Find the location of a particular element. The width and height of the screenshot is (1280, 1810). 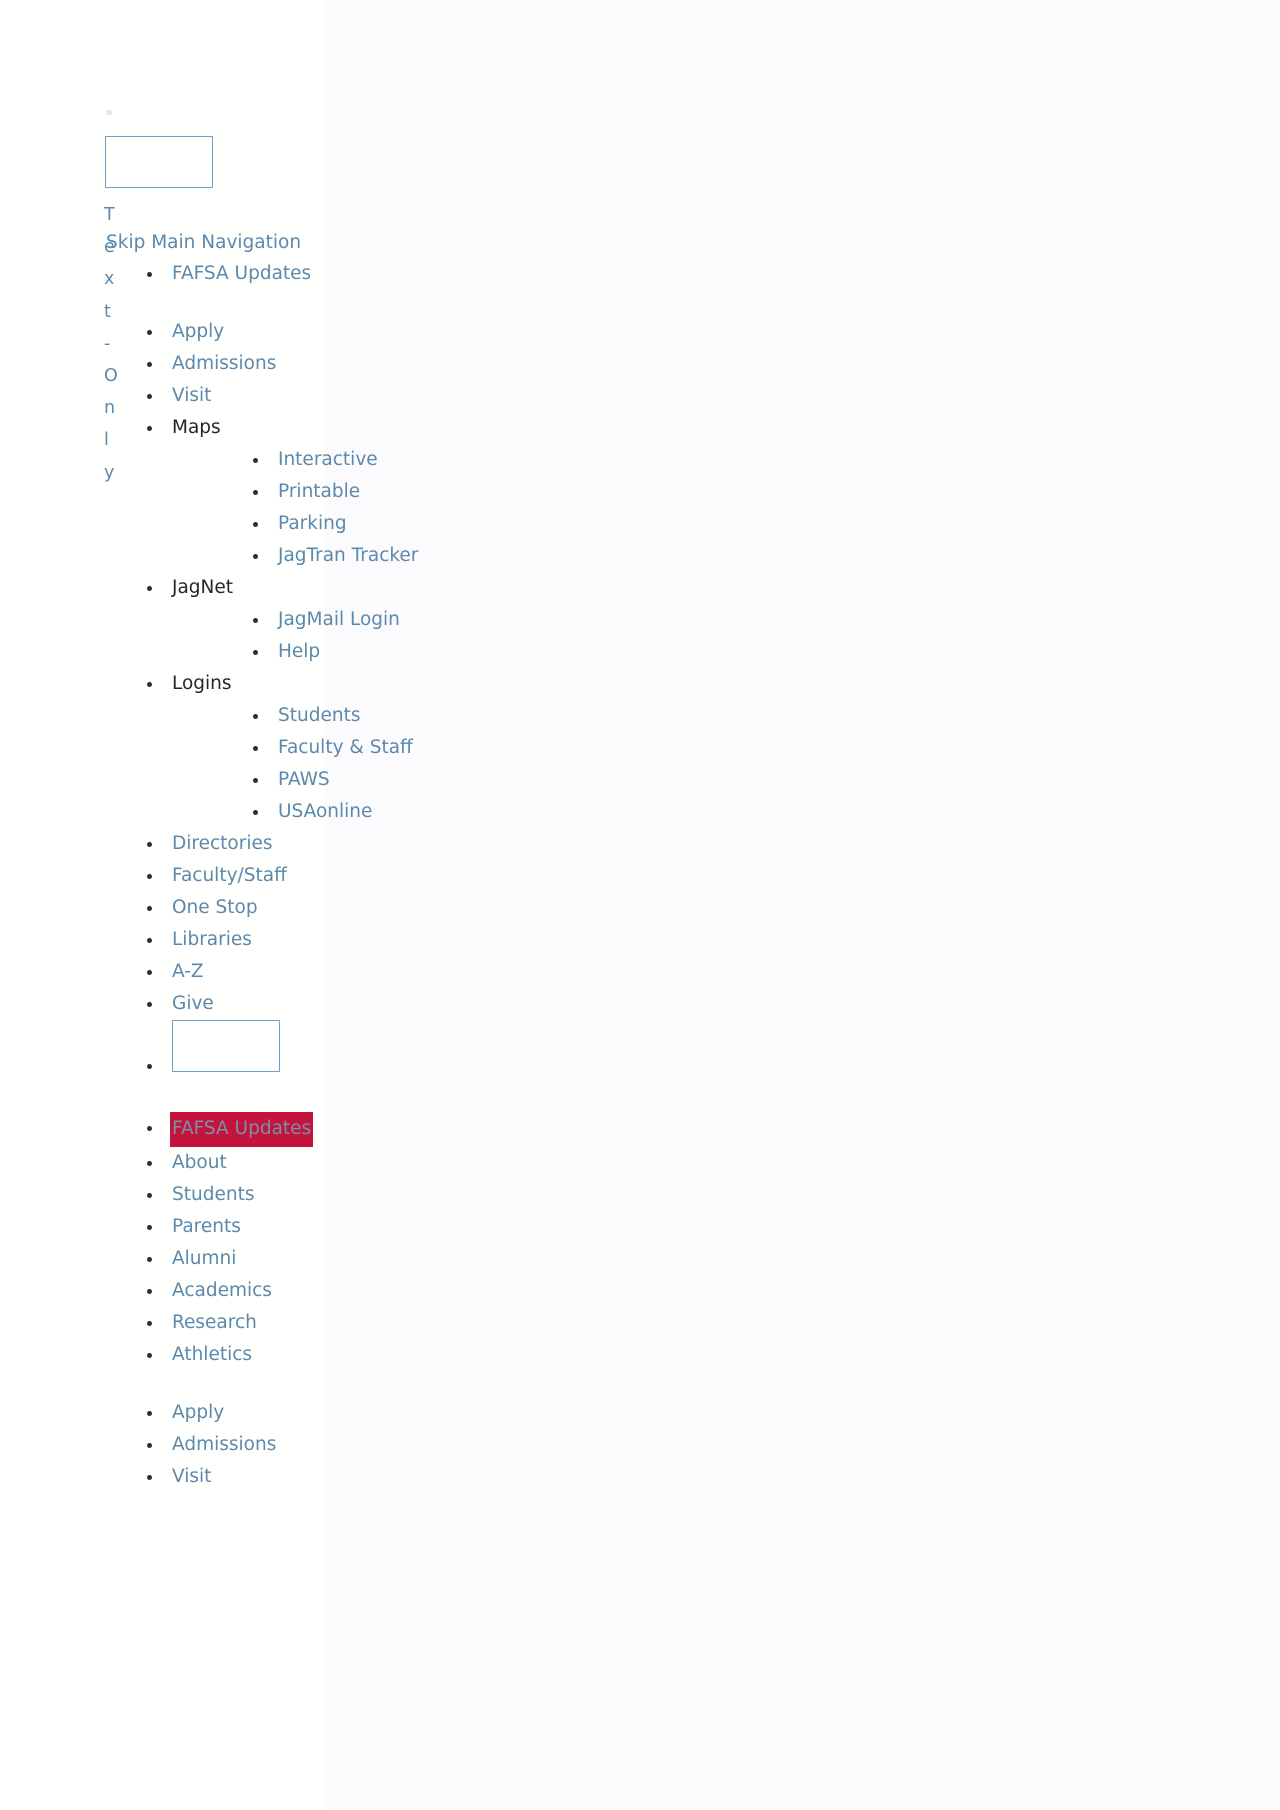

nav-link-label: JagMail Login is located at coordinates (339, 620).